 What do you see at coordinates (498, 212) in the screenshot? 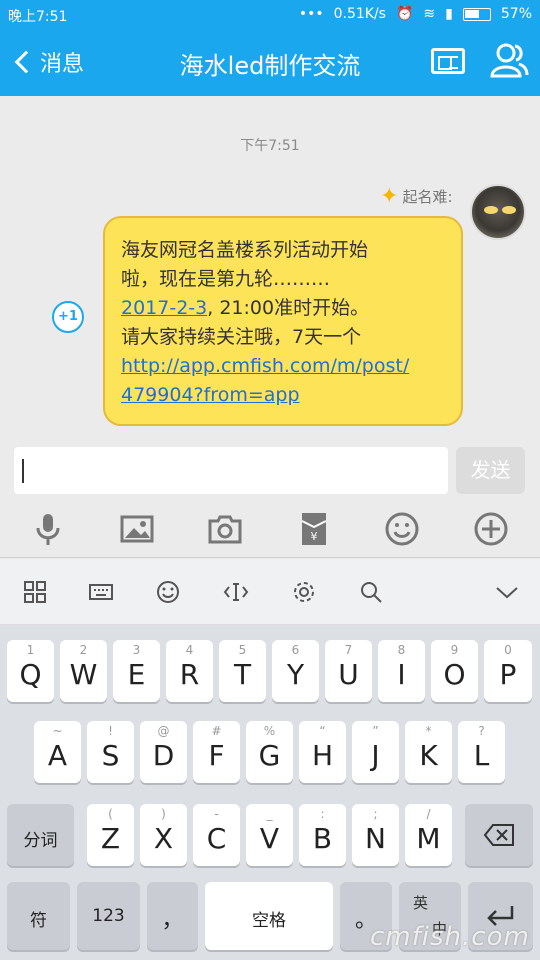
I see `avatar` at bounding box center [498, 212].